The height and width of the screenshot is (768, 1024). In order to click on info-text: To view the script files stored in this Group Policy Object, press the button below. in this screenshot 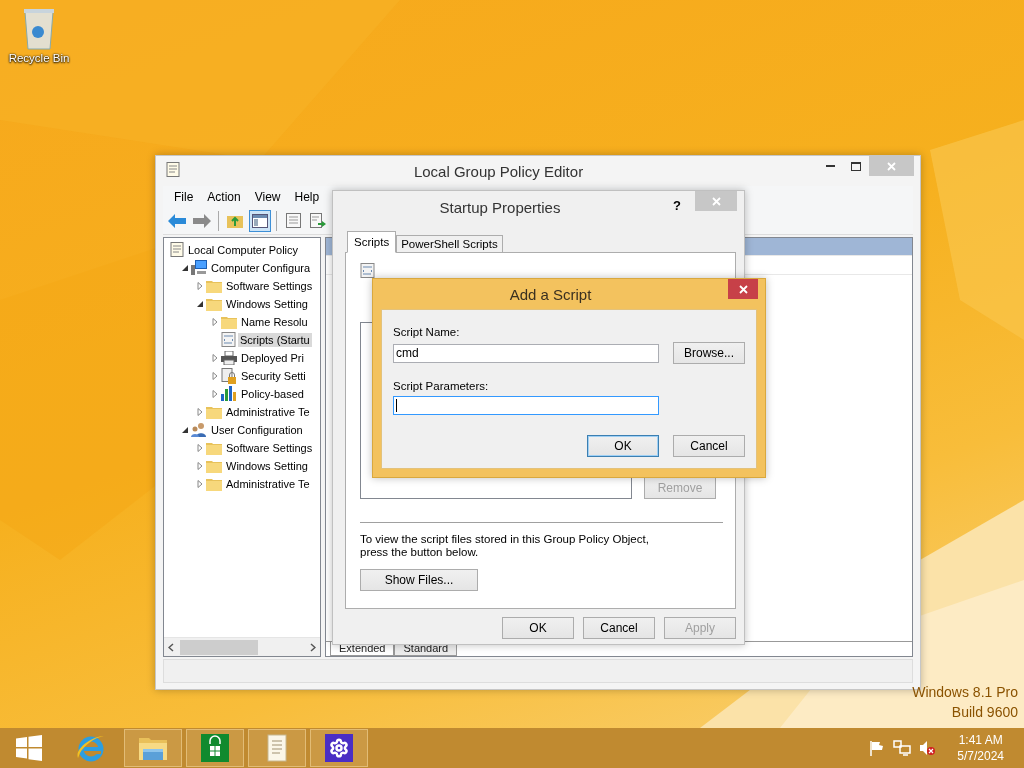, I will do `click(505, 546)`.